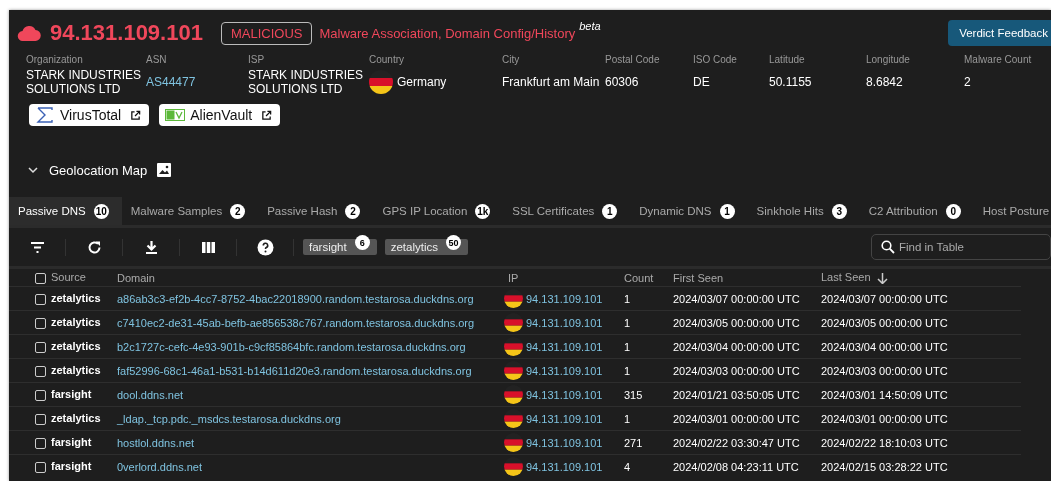 This screenshot has height=481, width=1051. Describe the element at coordinates (84, 82) in the screenshot. I see `info-value: STARK INDUSTRIES SOLUTIONS LTD` at that location.